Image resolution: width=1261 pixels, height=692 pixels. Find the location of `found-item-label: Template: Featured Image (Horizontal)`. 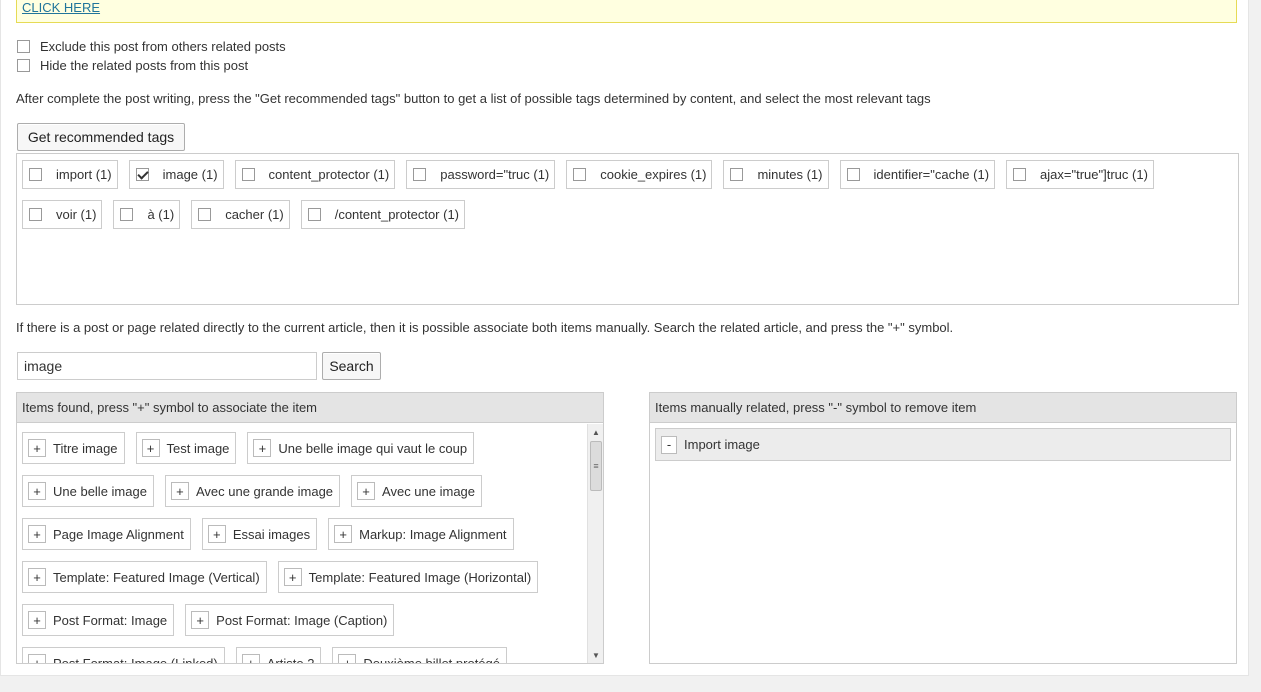

found-item-label: Template: Featured Image (Horizontal) is located at coordinates (420, 577).